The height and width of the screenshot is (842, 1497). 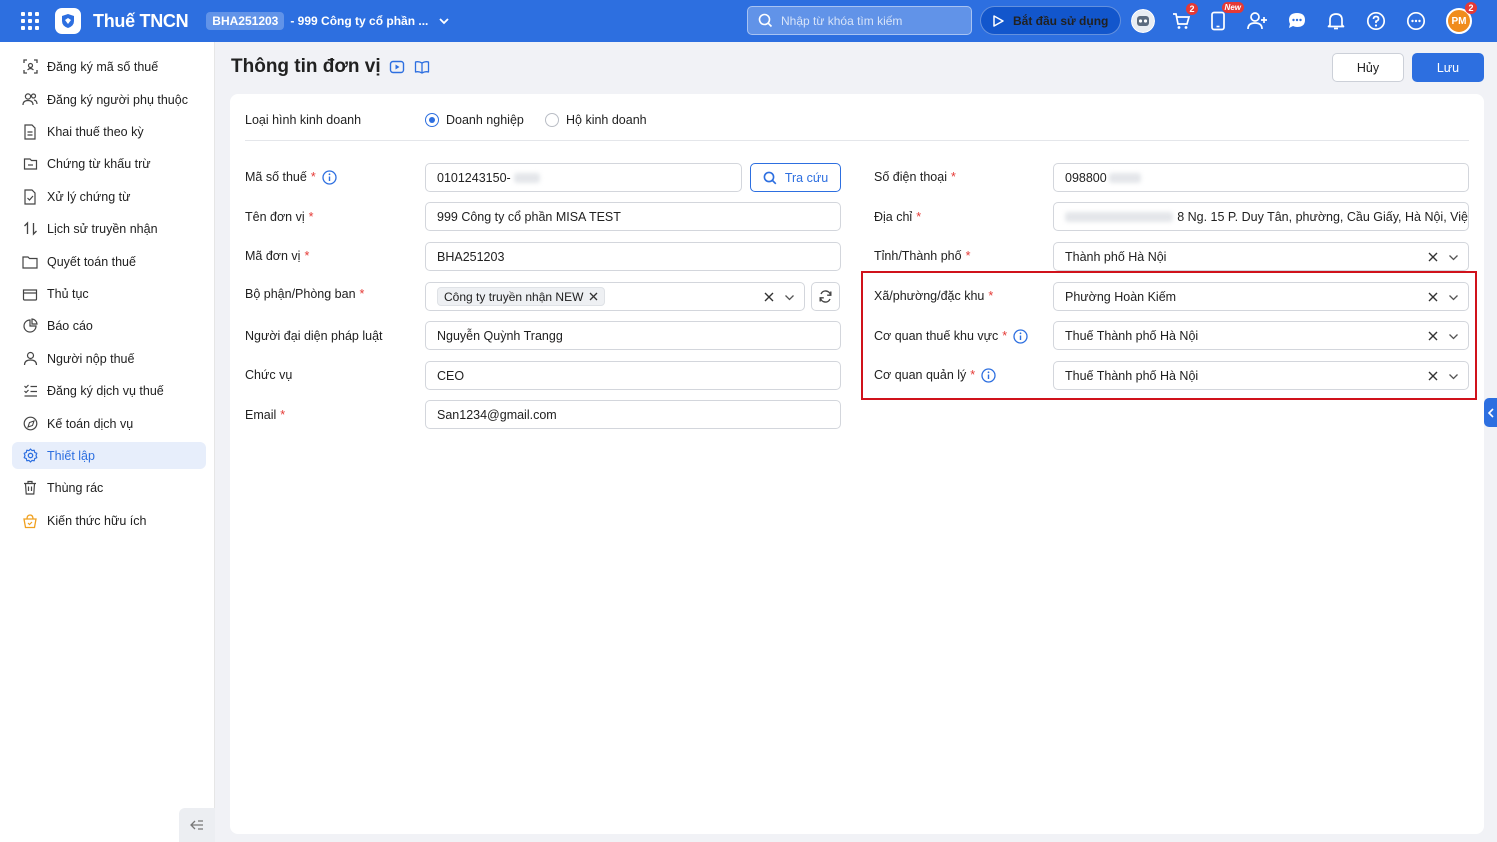 I want to click on sidebar-item-withholding-vouchers: Chứng từ khấu trừ, so click(x=109, y=163).